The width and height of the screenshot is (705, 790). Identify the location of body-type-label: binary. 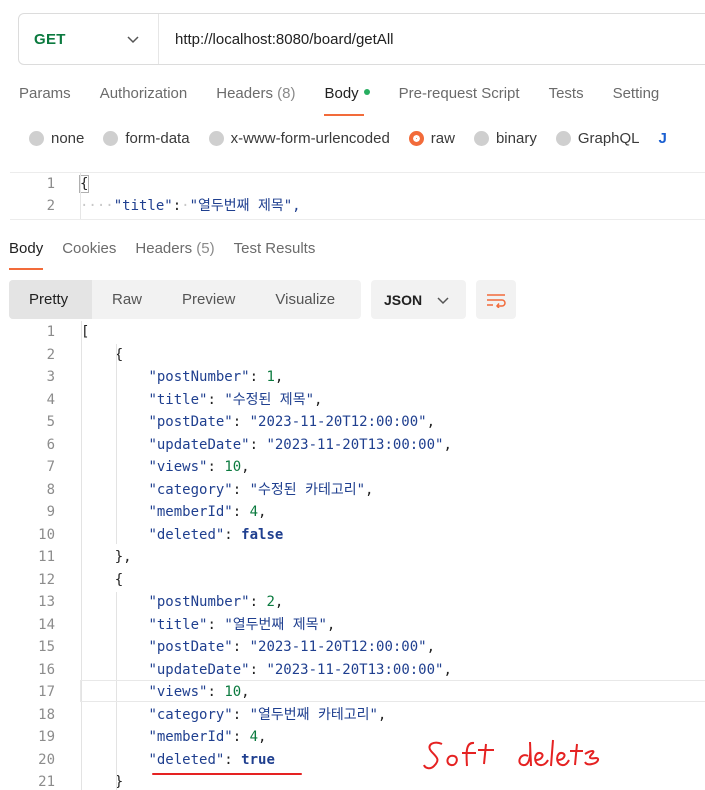
(516, 138).